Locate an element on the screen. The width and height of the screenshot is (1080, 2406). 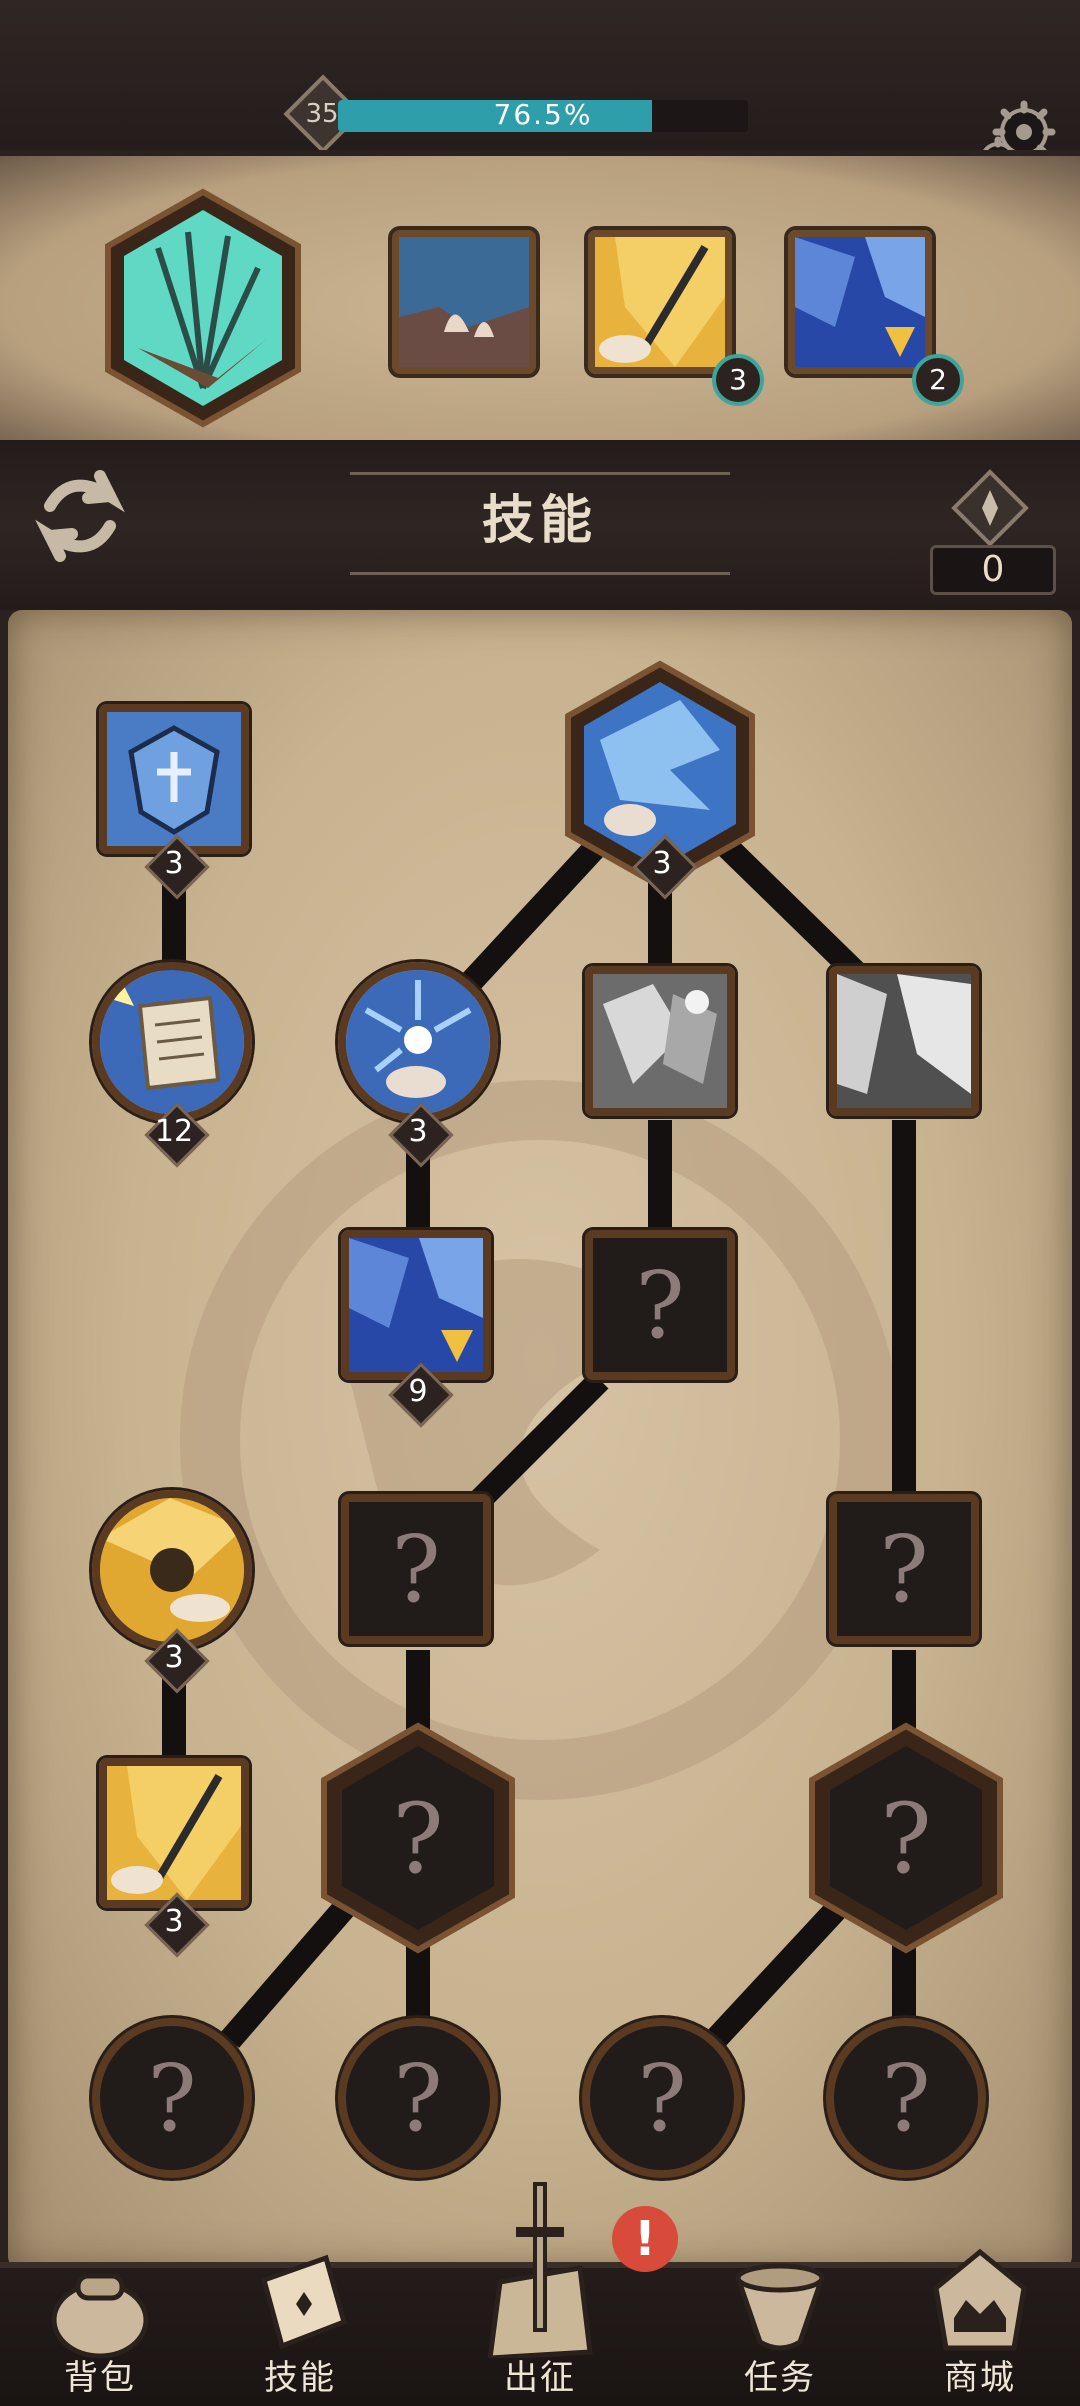
grey-shards-icon is located at coordinates (660, 1041).